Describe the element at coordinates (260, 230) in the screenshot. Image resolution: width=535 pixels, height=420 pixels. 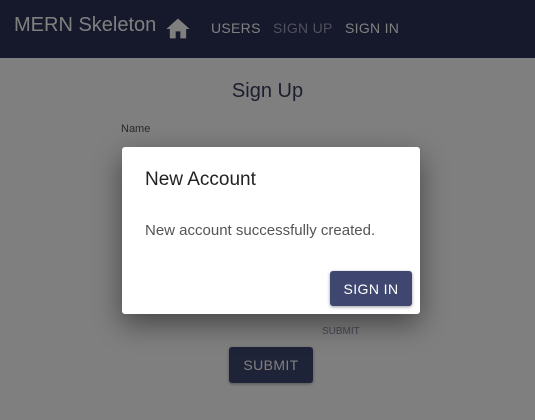
I see `dialog-message: New account successfully created.` at that location.